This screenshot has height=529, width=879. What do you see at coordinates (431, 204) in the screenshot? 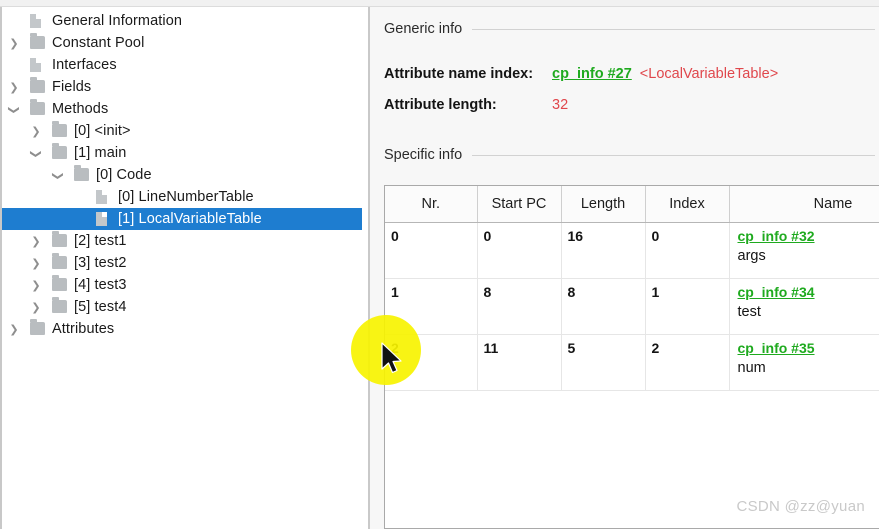
I see `column-header-nr: Nr.` at bounding box center [431, 204].